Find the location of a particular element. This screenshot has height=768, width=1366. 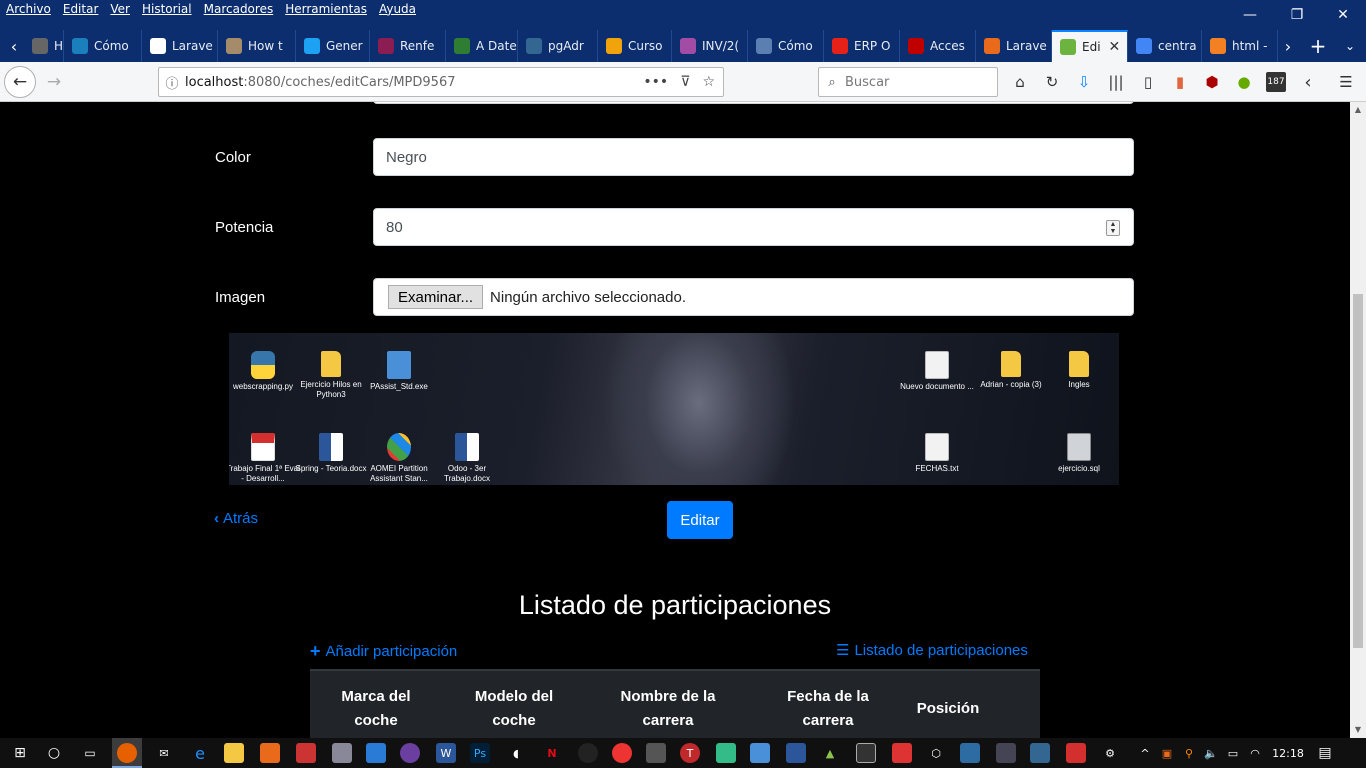

number-spinner-icon: ▲ ▼ is located at coordinates (1113, 228).